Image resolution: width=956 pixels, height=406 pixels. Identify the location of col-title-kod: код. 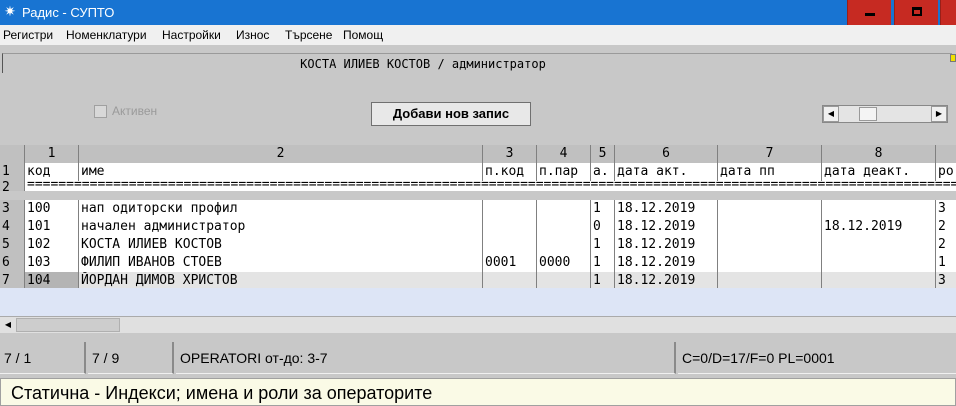
(52, 172).